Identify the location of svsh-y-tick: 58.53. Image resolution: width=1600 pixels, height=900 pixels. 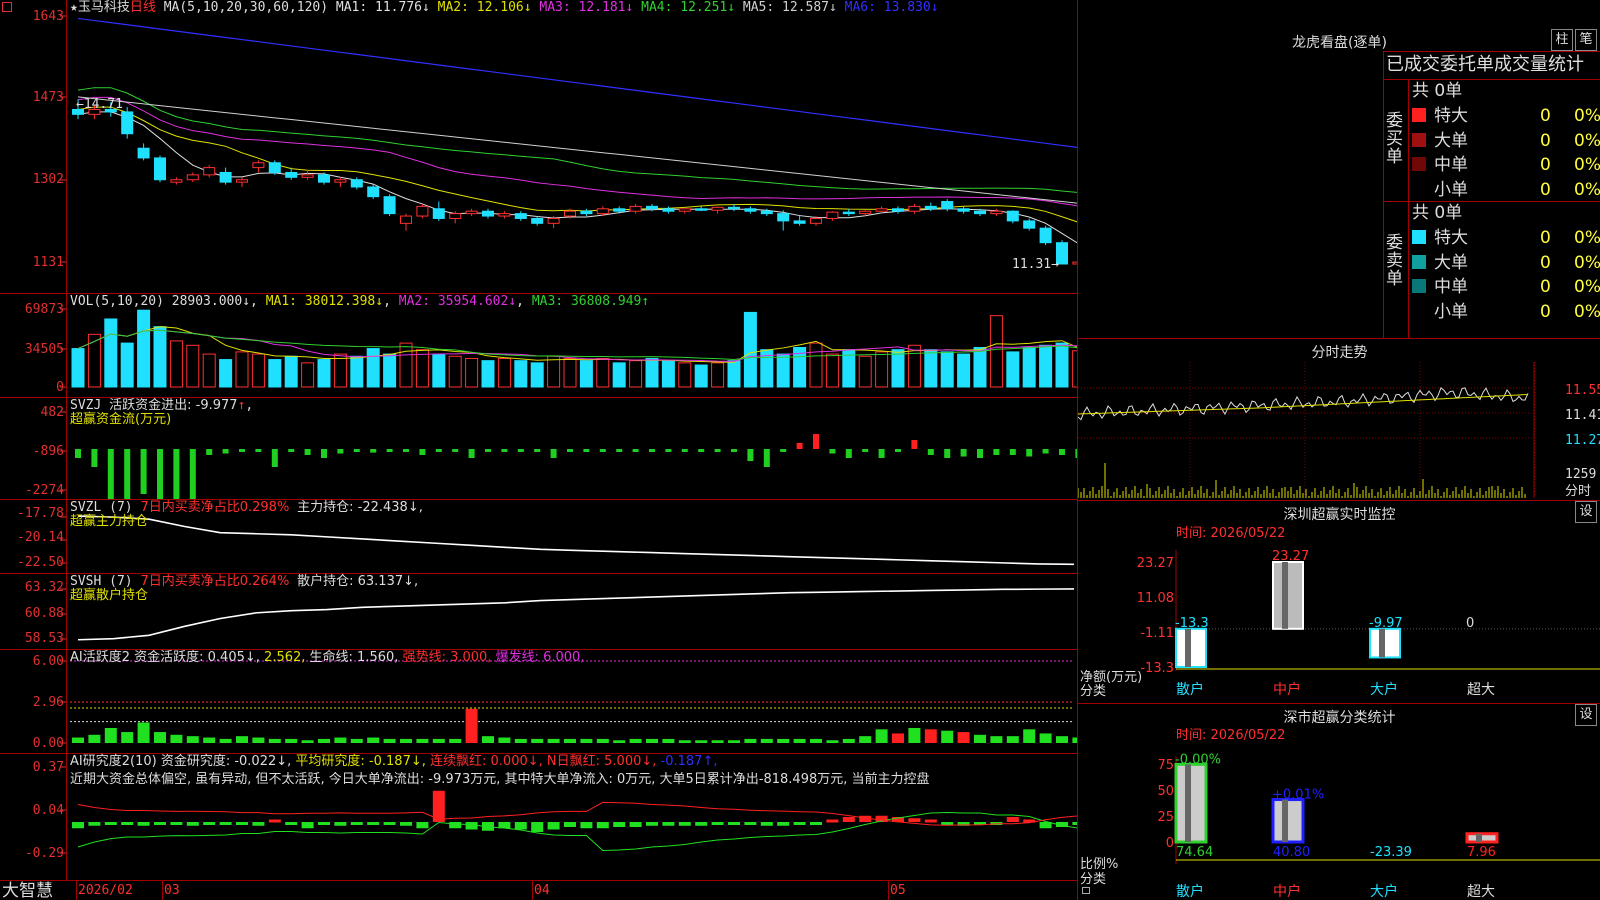
(44, 638).